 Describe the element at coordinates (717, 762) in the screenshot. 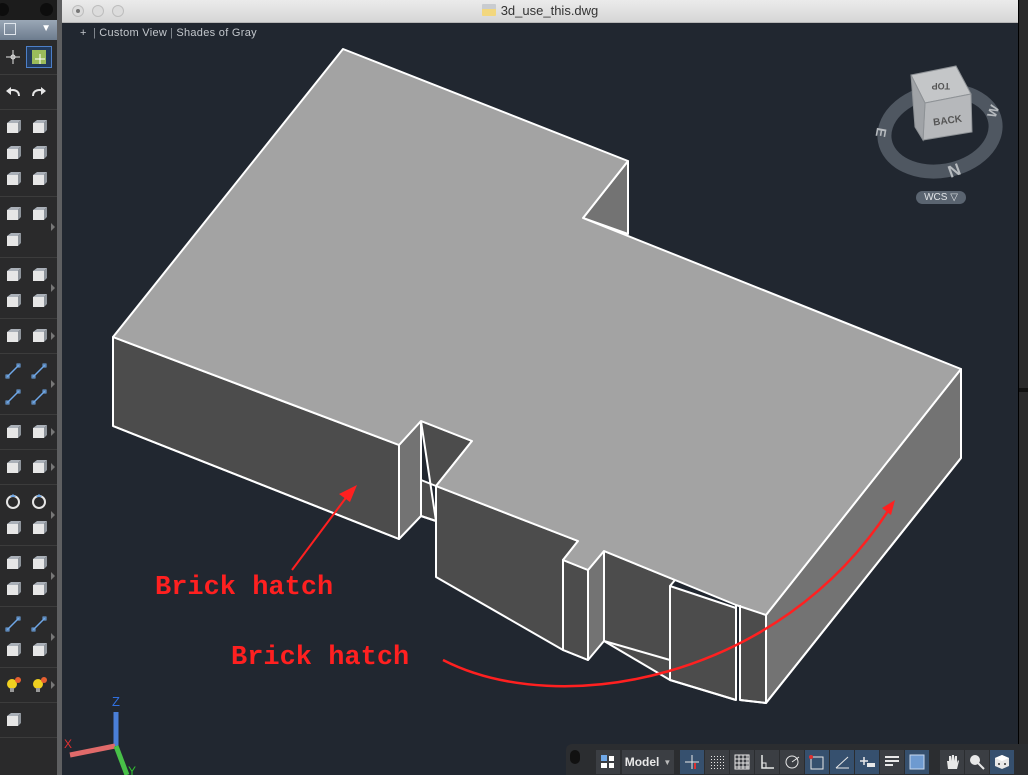

I see `grid-display-toggle` at that location.